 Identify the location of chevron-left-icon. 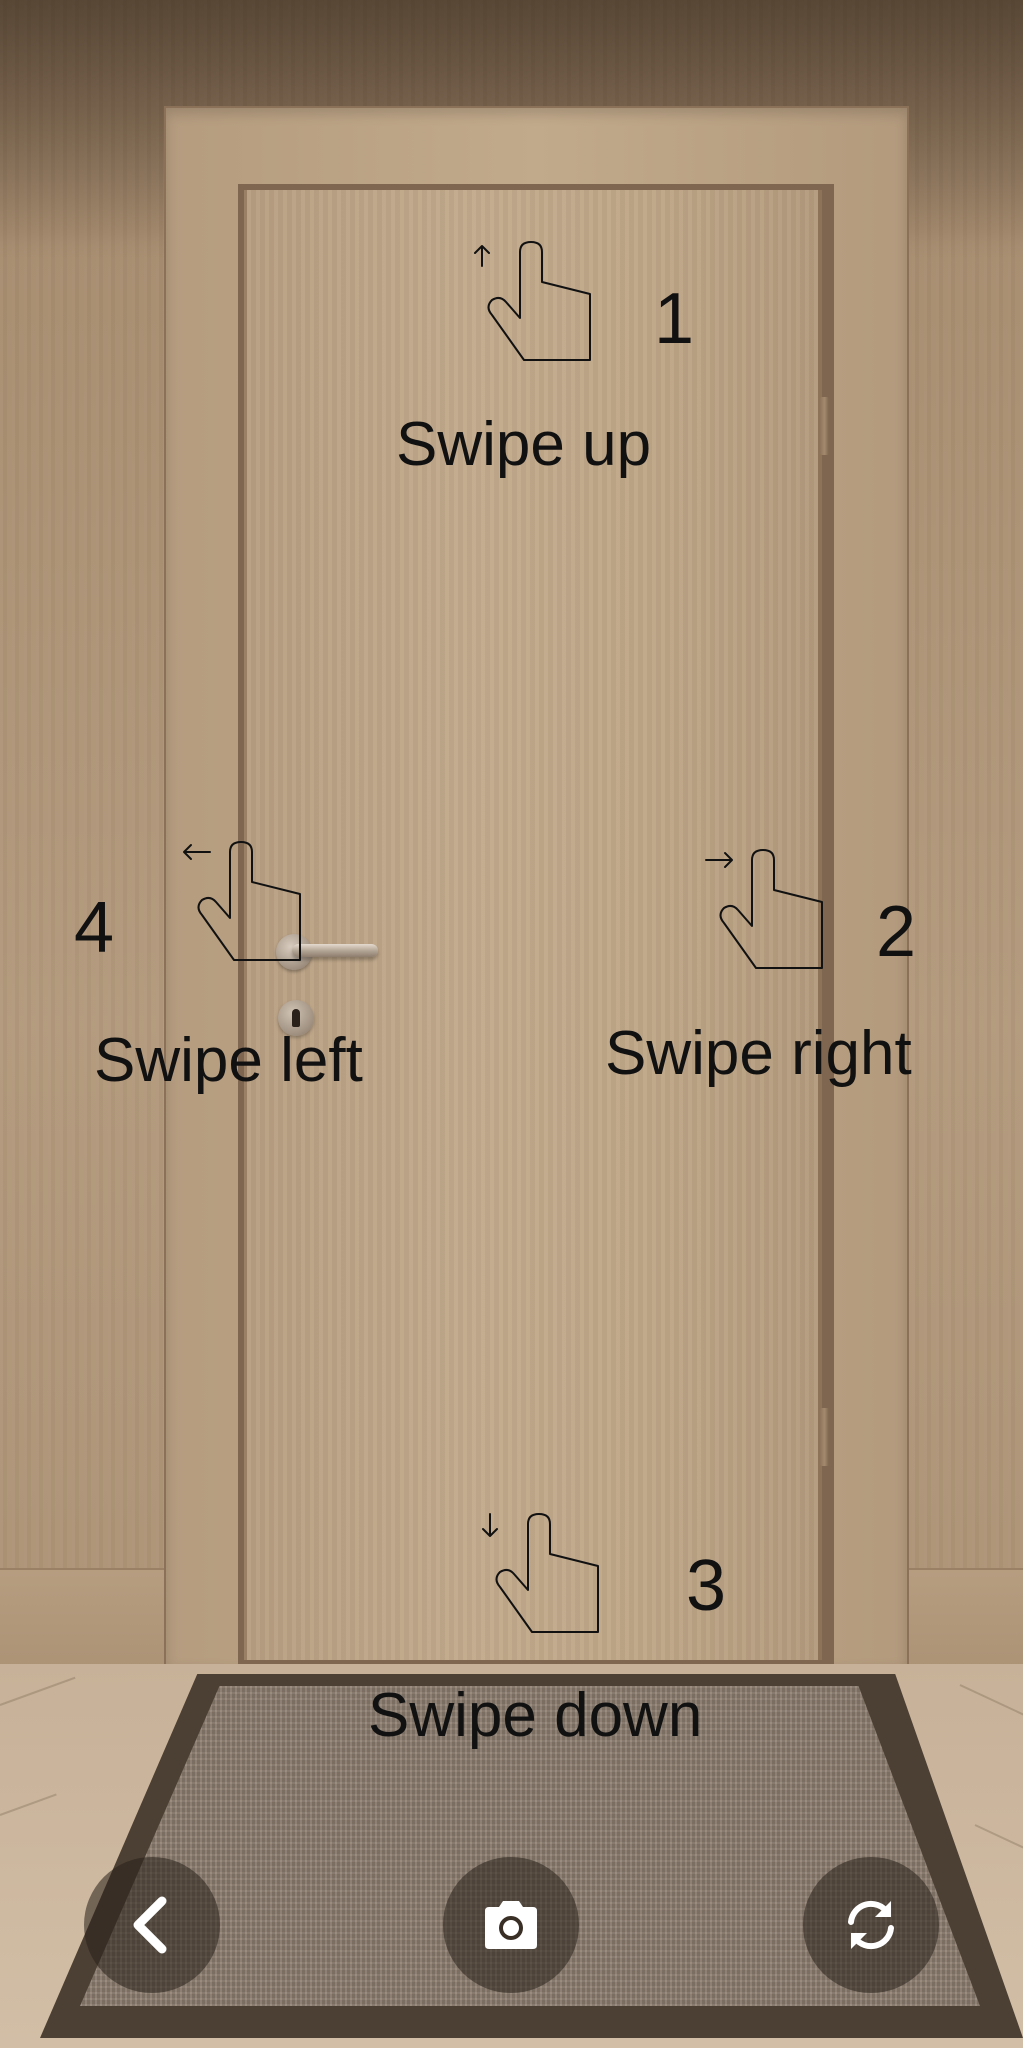
(150, 1925).